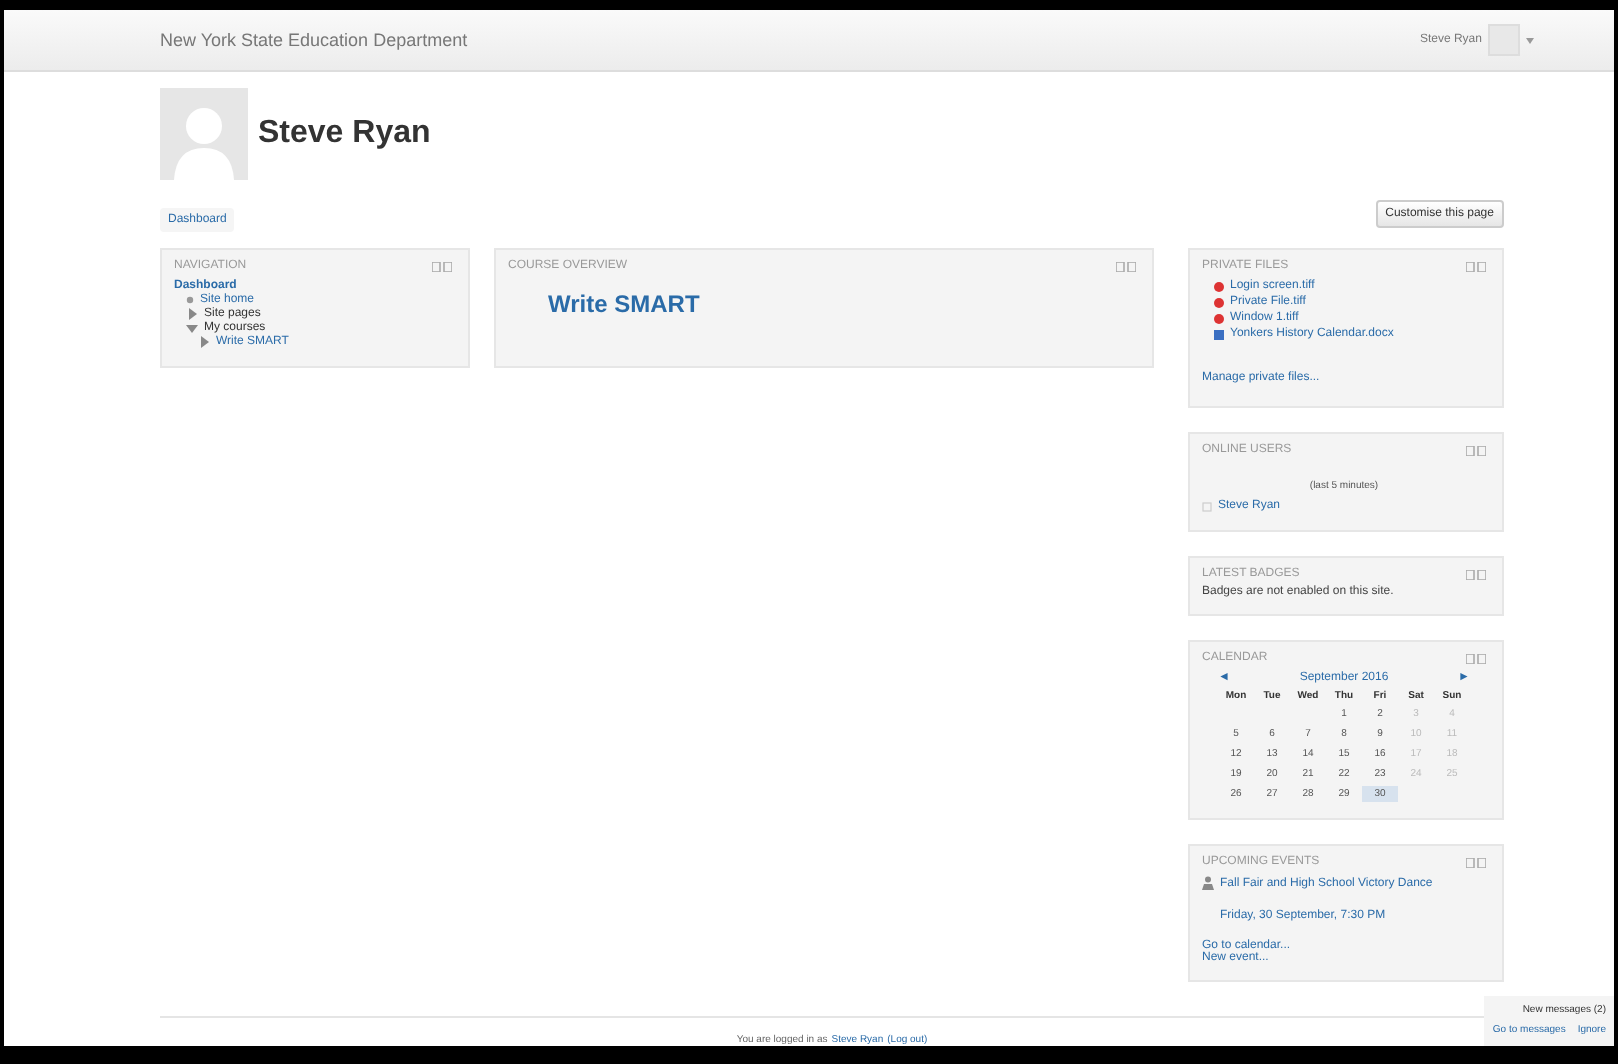  What do you see at coordinates (314, 40) in the screenshot?
I see `site-name: New York State Education Department` at bounding box center [314, 40].